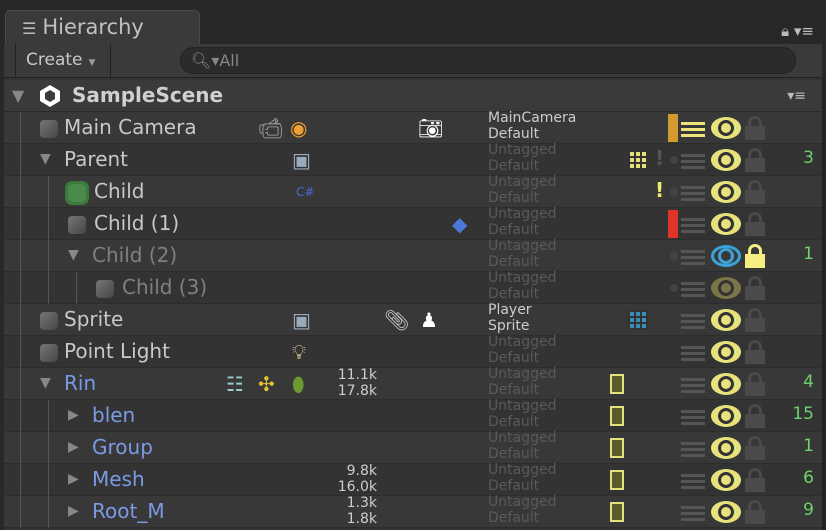 The height and width of the screenshot is (530, 826). I want to click on hierarchy-row: ▼ Child (2) Untagged Default 1, so click(413, 255).